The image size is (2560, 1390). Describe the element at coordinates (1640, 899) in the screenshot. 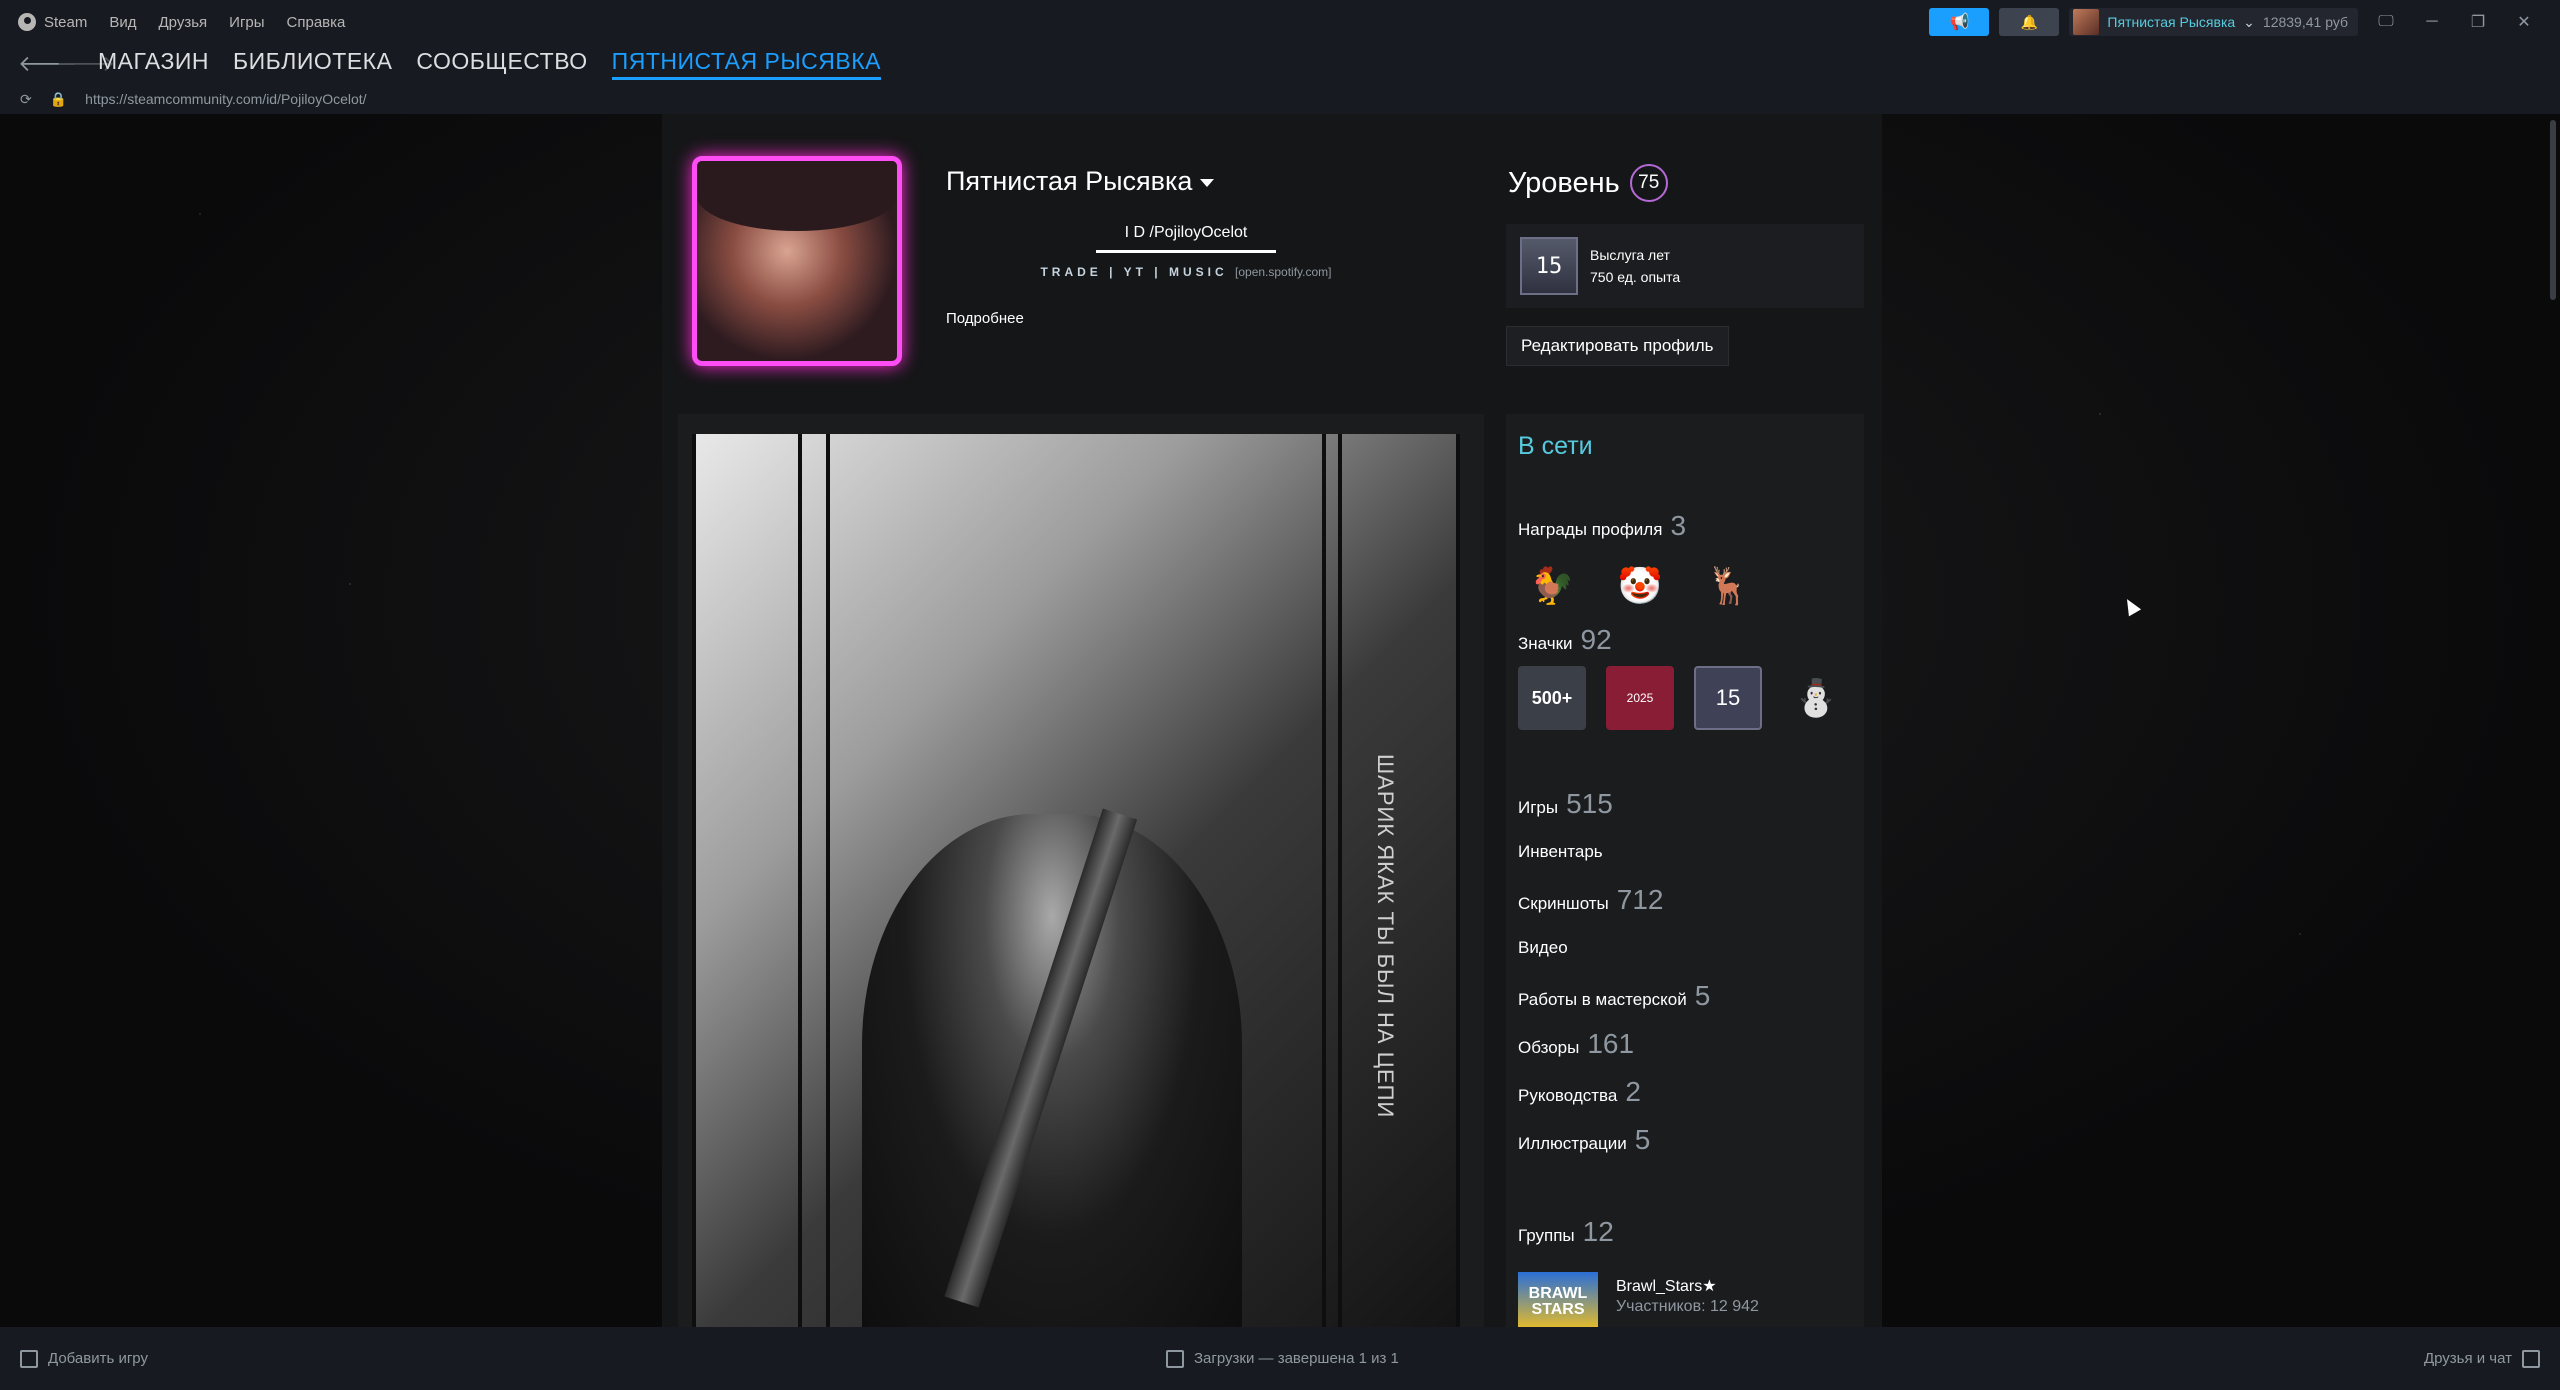

I see `stat-count: 712` at that location.